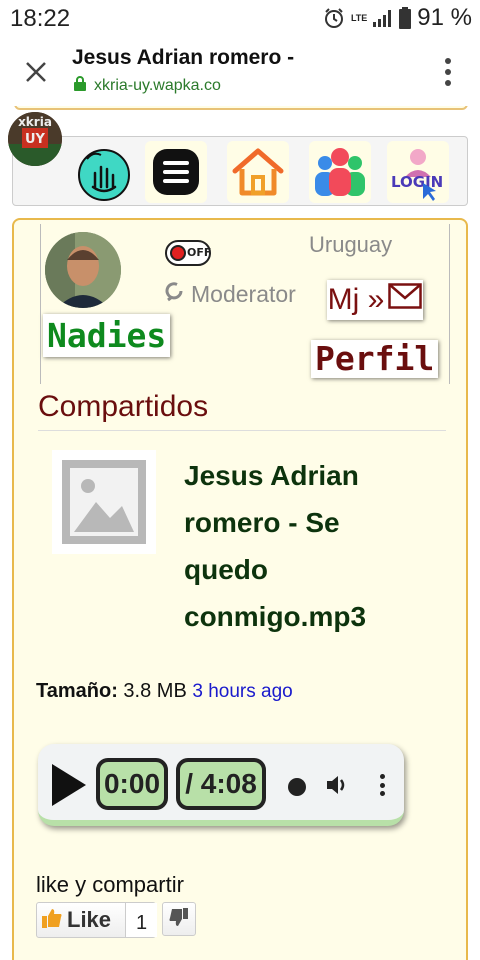 This screenshot has height=960, width=480. What do you see at coordinates (155, 691) in the screenshot?
I see `size-value: 3.8 MB` at bounding box center [155, 691].